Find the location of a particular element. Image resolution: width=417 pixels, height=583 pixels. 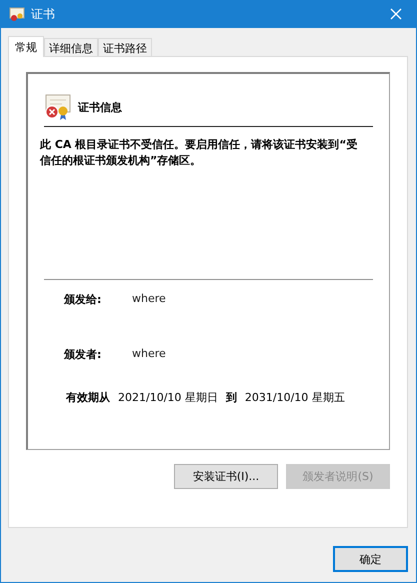

field-label: 到 is located at coordinates (231, 397).